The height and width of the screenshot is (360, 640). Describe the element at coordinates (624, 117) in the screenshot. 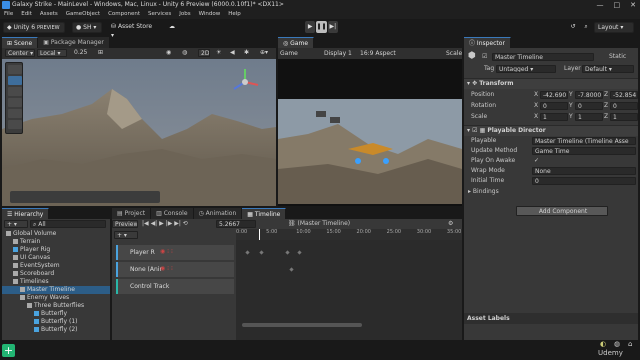

I see `transform-z-field: 1` at that location.